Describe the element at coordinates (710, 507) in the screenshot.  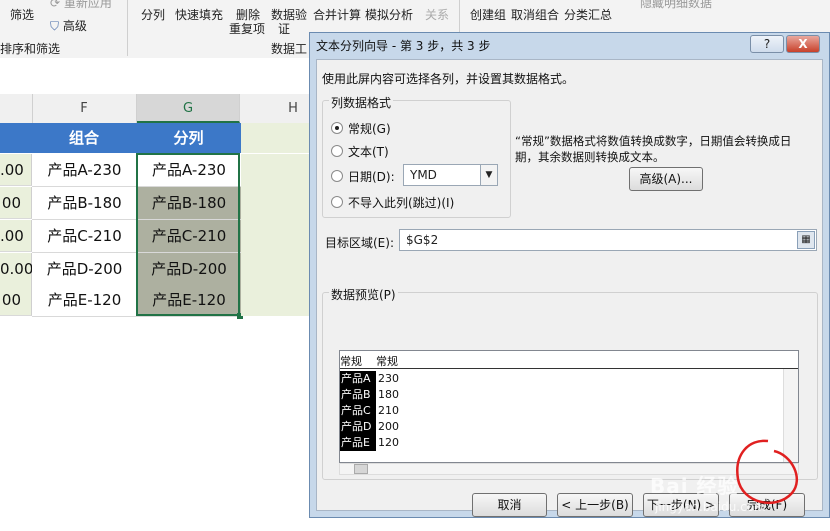
I see `watermark-url: jingyan.baidu.com` at that location.